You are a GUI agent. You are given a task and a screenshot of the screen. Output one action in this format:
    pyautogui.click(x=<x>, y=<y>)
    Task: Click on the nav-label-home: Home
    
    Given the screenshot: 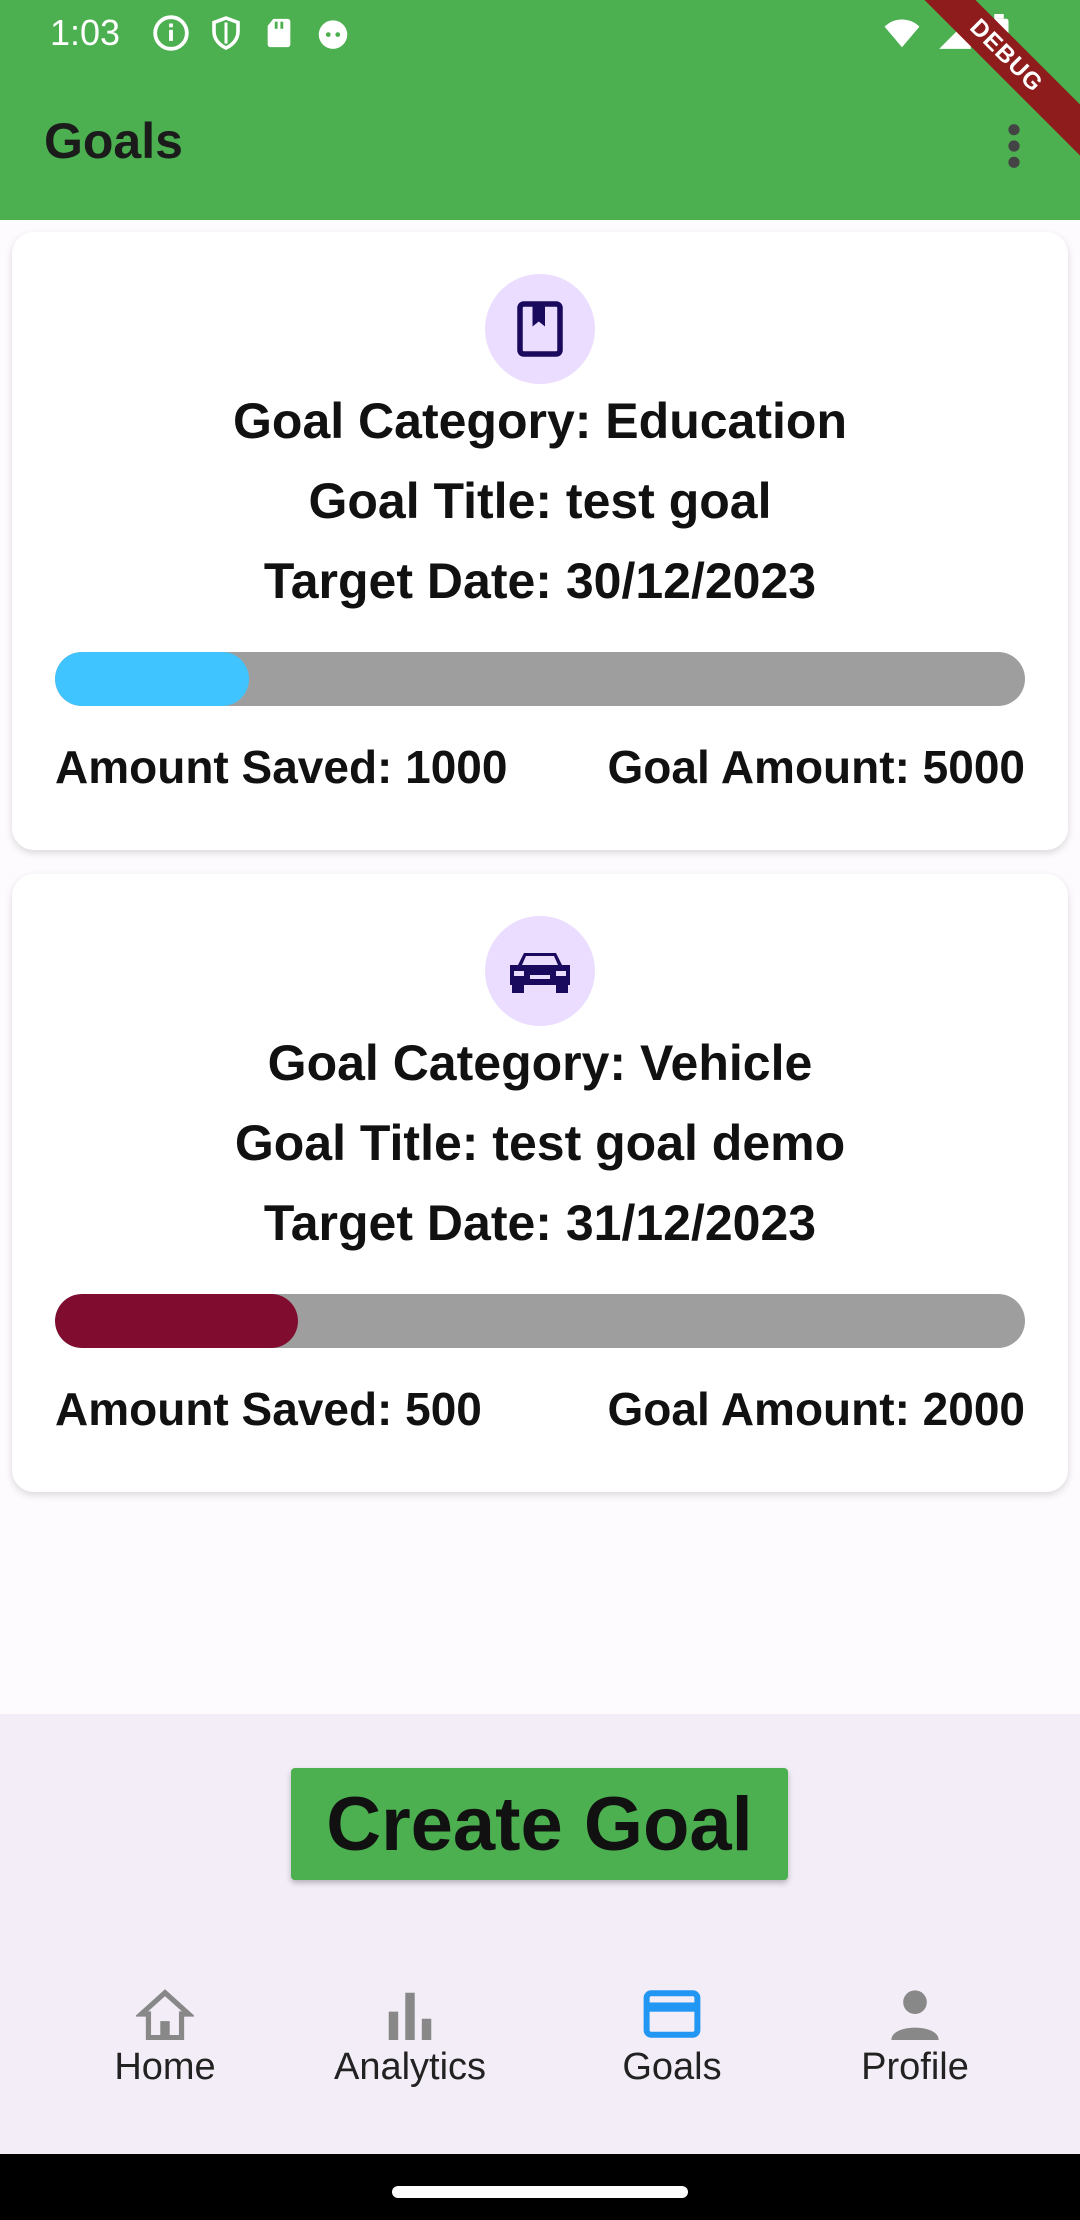 What is the action you would take?
    pyautogui.click(x=165, y=2067)
    